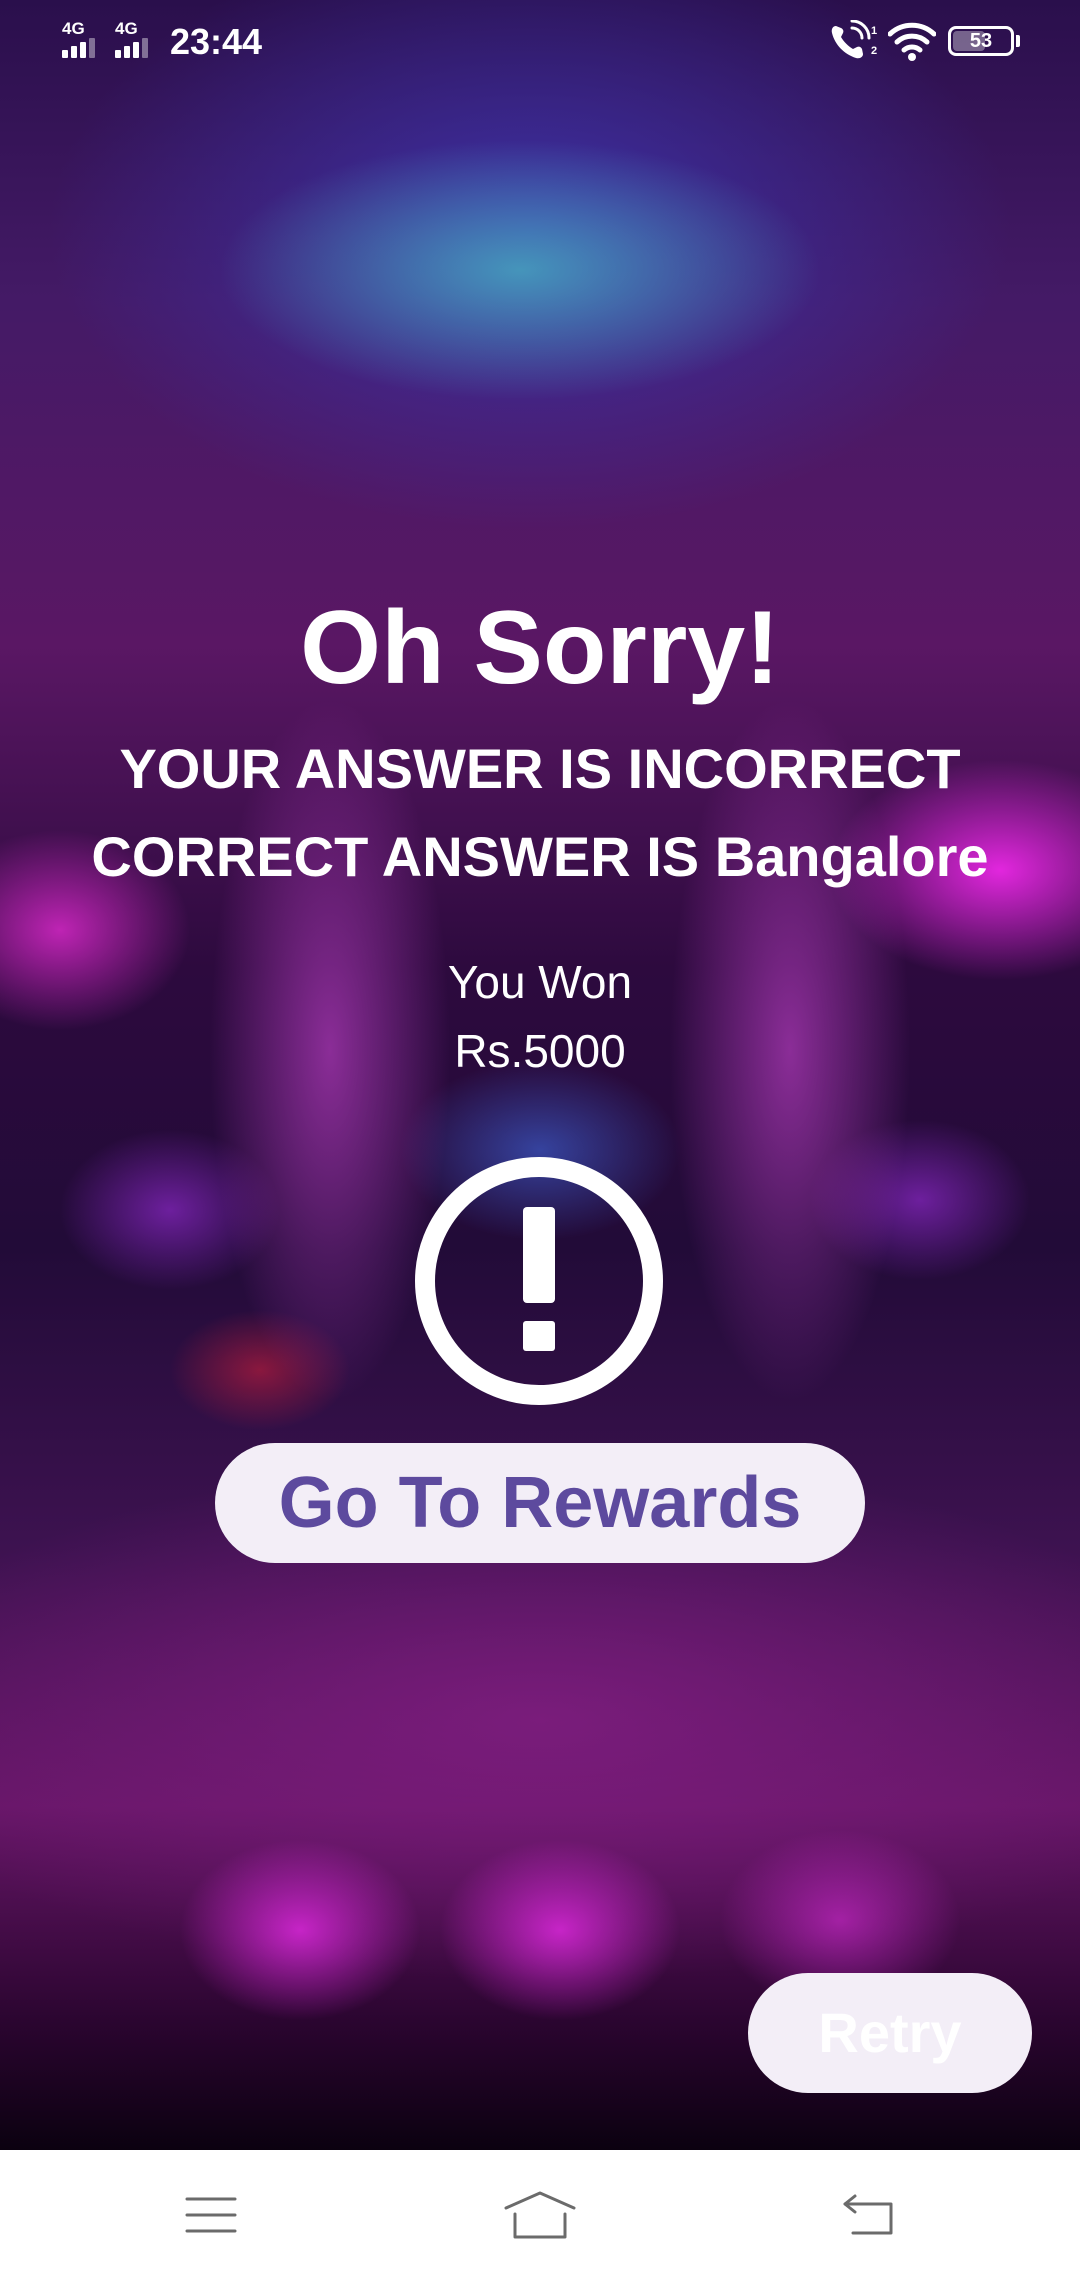  I want to click on wifi-calling-icon: 1 2, so click(854, 39).